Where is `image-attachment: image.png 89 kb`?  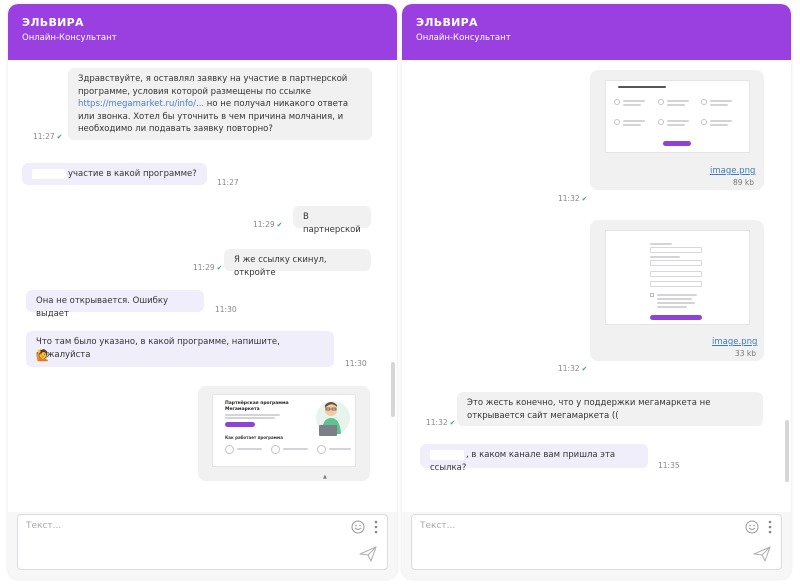
image-attachment: image.png 89 kb is located at coordinates (677, 130).